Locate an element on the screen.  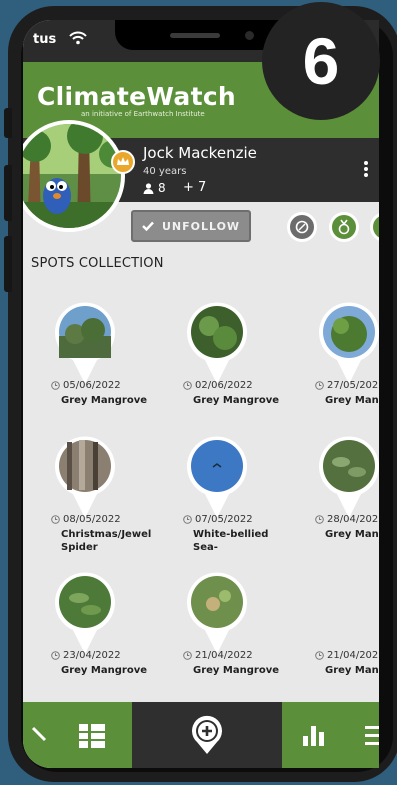
spot-date-text: 05/06/2022 is located at coordinates (92, 385).